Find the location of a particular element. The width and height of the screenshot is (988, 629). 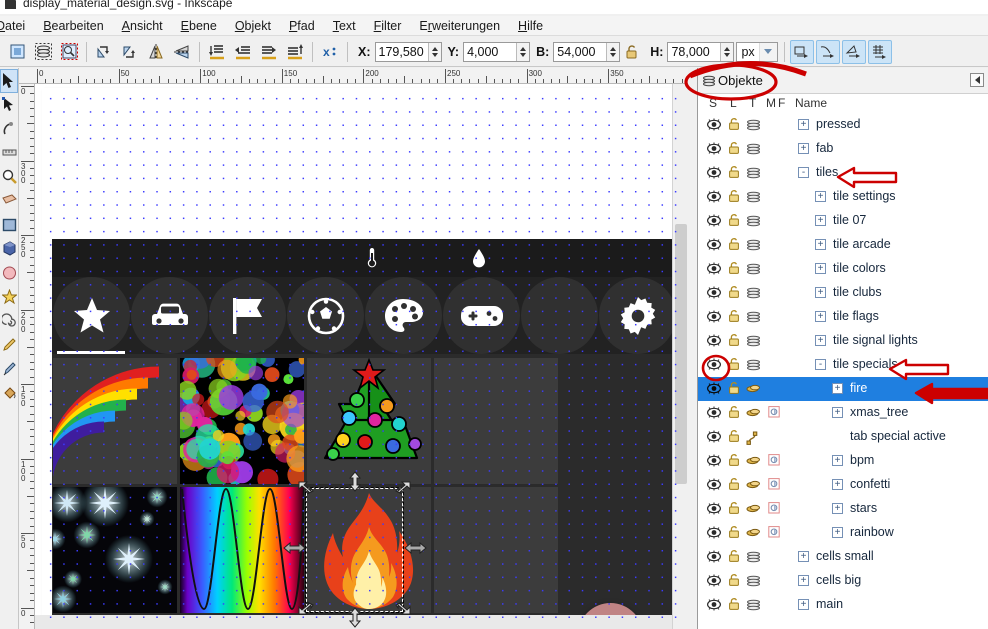

tile-rainbow is located at coordinates (115, 421).